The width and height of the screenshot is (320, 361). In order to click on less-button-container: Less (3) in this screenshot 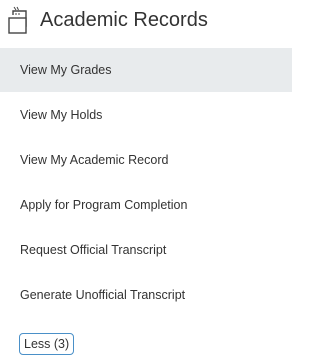, I will do `click(47, 344)`.